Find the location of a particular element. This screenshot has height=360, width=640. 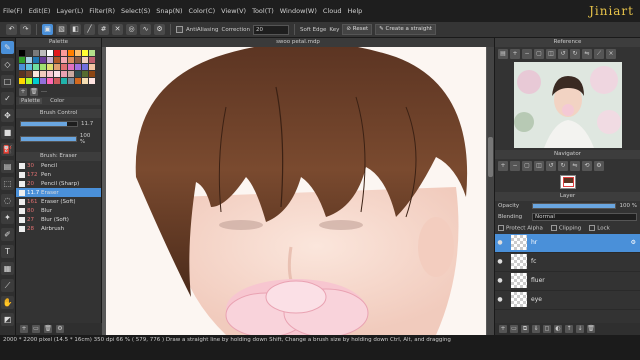

reset-button: ⊘ Reset is located at coordinates (357, 29).